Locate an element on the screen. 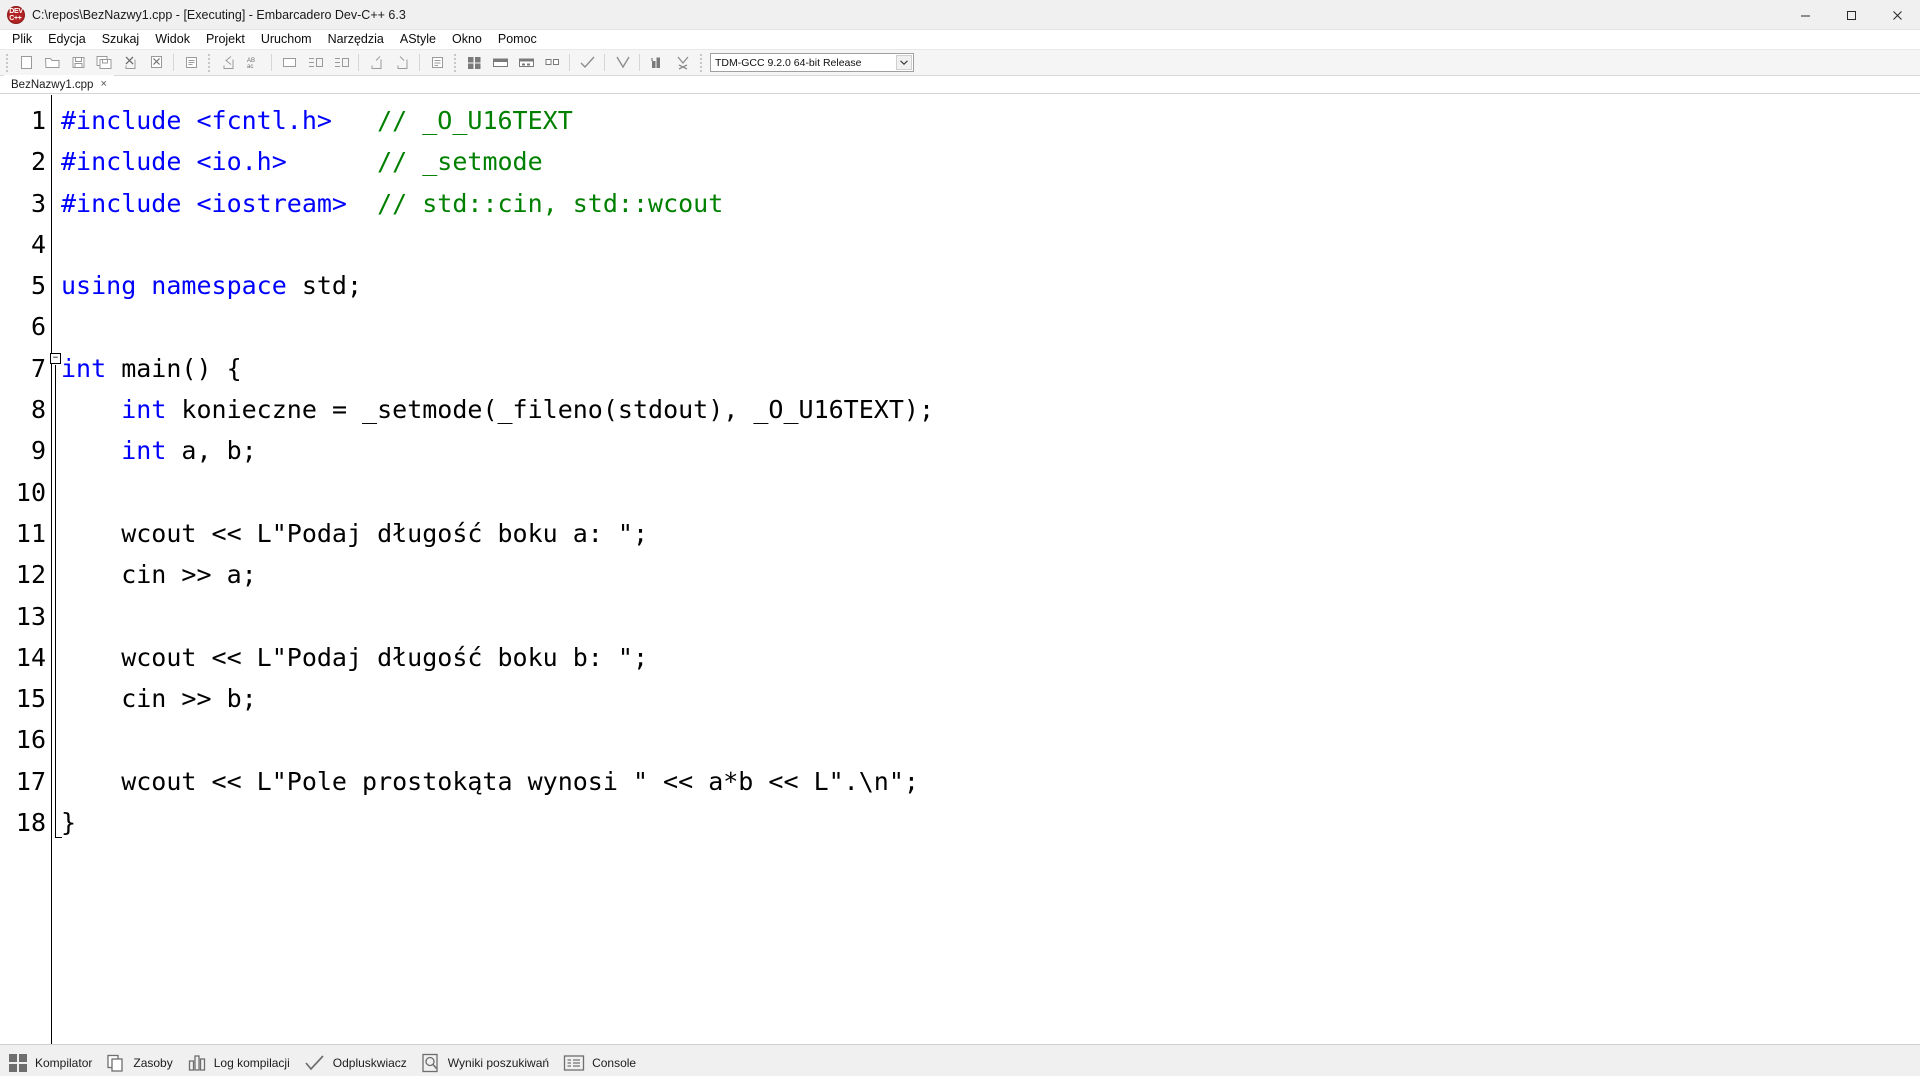 The height and width of the screenshot is (1080, 1920). menu-item-widok: Widok is located at coordinates (172, 39).